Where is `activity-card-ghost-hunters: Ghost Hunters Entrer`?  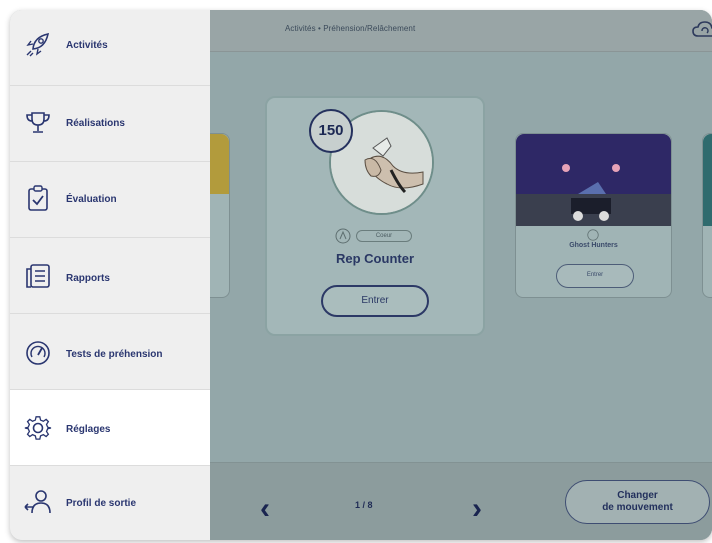
activity-card-ghost-hunters: Ghost Hunters Entrer is located at coordinates (593, 215).